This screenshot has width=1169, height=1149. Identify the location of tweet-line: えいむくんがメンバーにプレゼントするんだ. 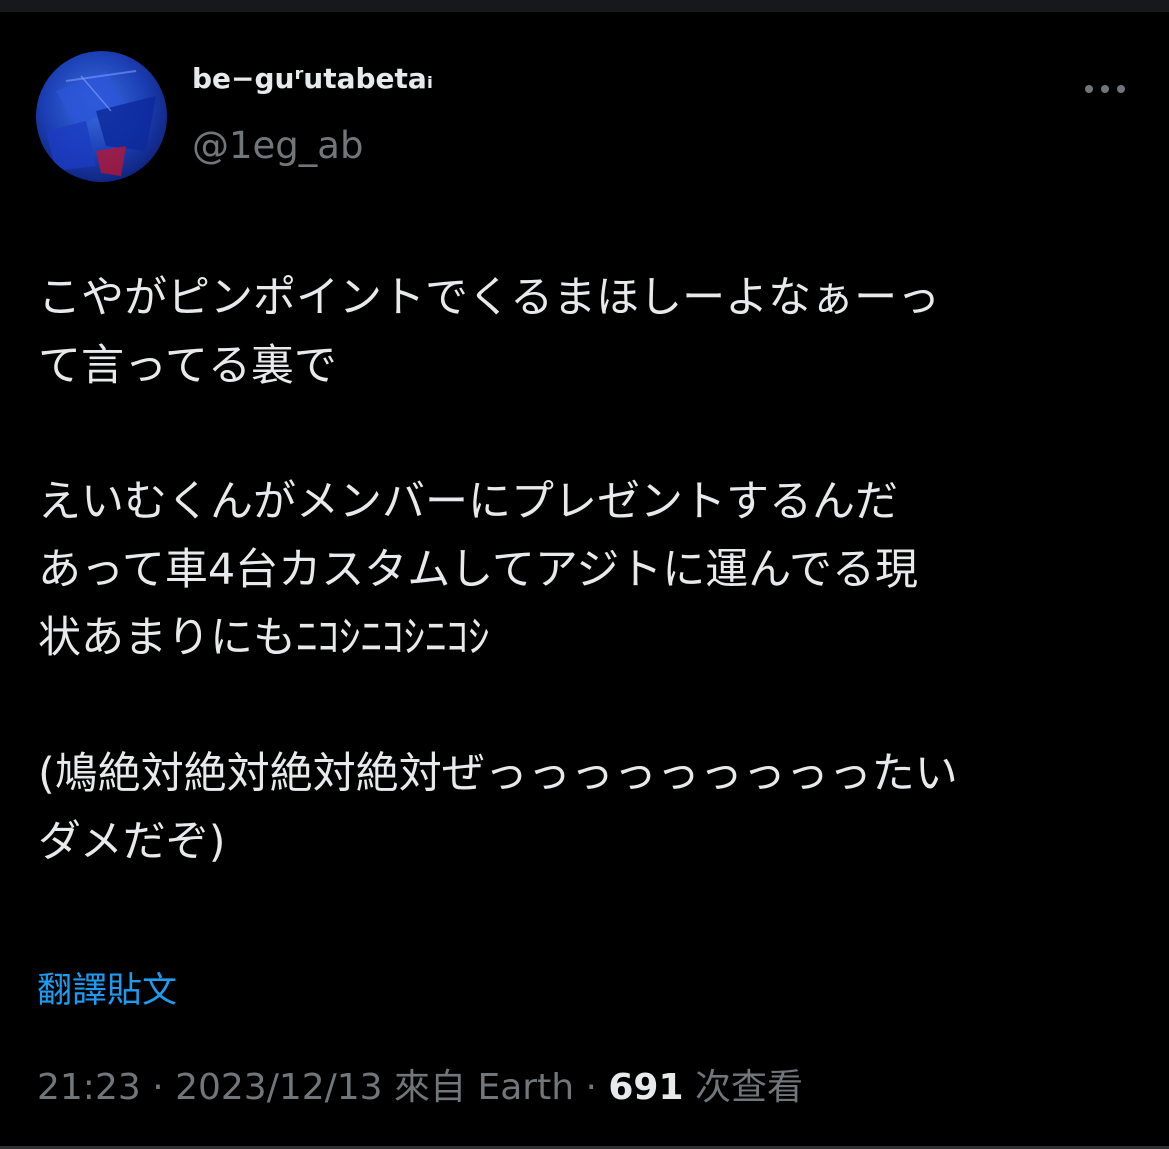
(468, 502).